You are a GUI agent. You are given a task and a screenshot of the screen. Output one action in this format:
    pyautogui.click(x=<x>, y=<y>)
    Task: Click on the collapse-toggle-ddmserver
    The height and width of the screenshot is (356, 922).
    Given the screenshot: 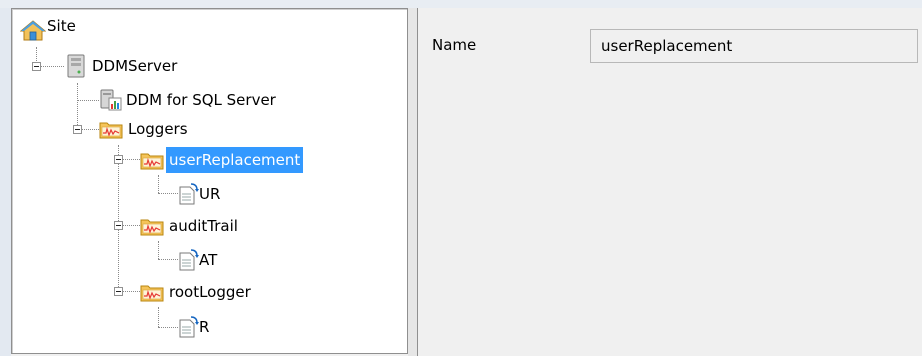 What is the action you would take?
    pyautogui.click(x=36, y=66)
    